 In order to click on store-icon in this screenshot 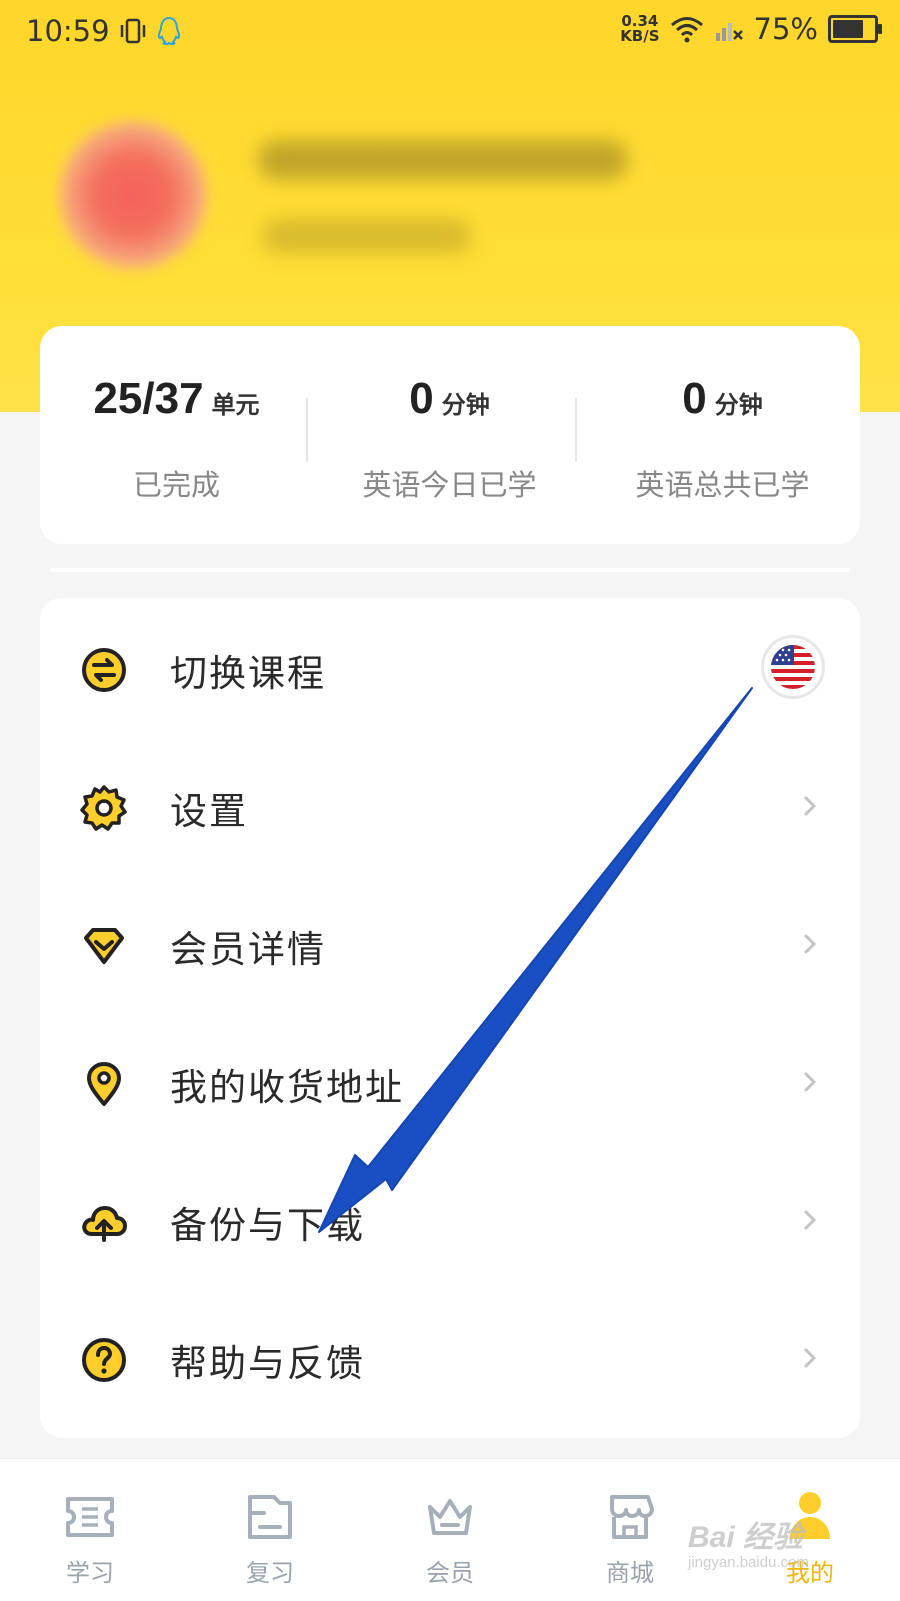, I will do `click(632, 1517)`.